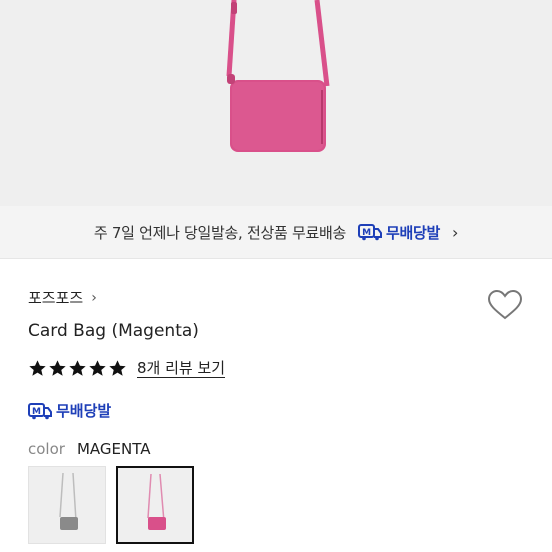 This screenshot has height=552, width=552. I want to click on free-shipping-label: M 무배당발, so click(69, 410).